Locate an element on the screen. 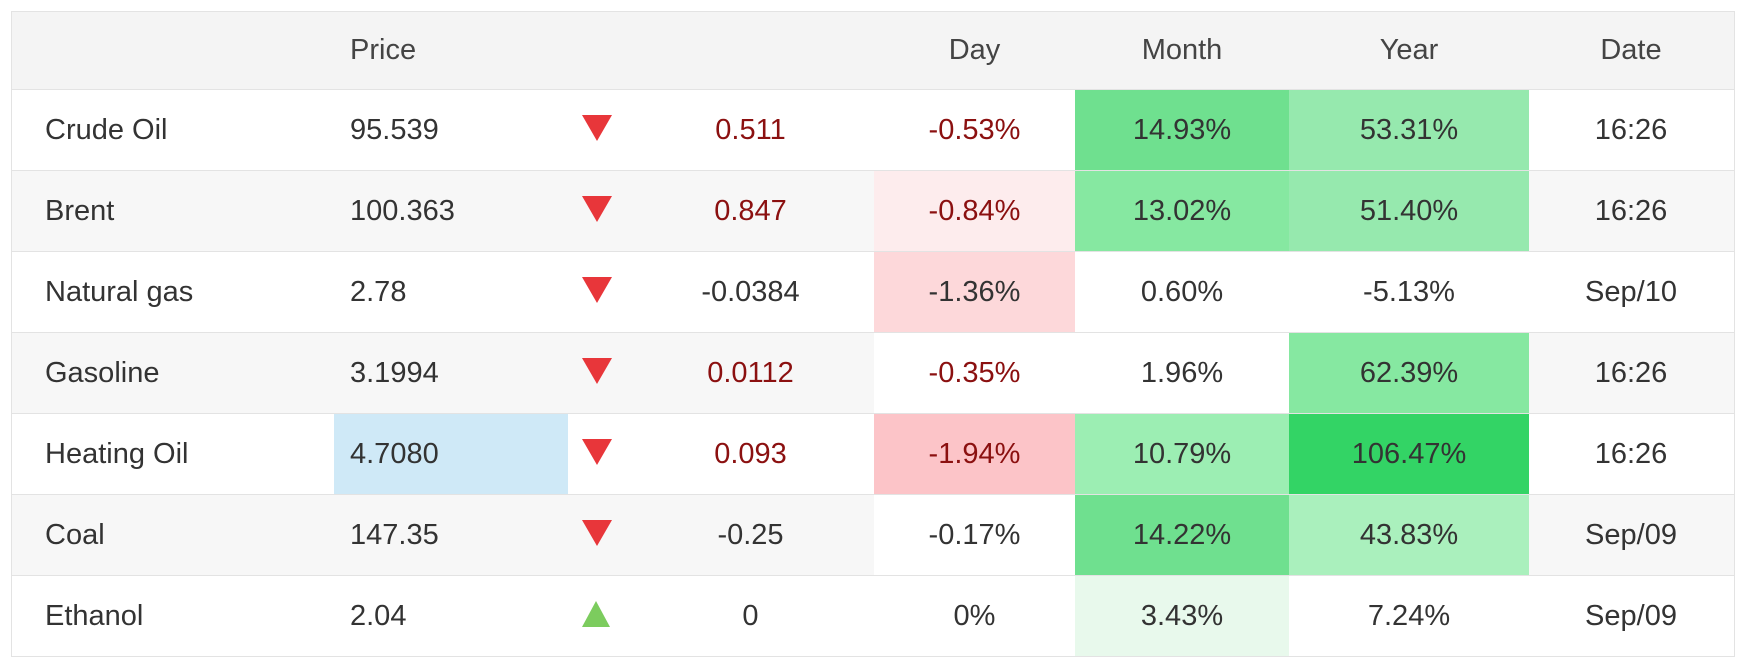  month-percent-cell: 14.22% is located at coordinates (1182, 535).